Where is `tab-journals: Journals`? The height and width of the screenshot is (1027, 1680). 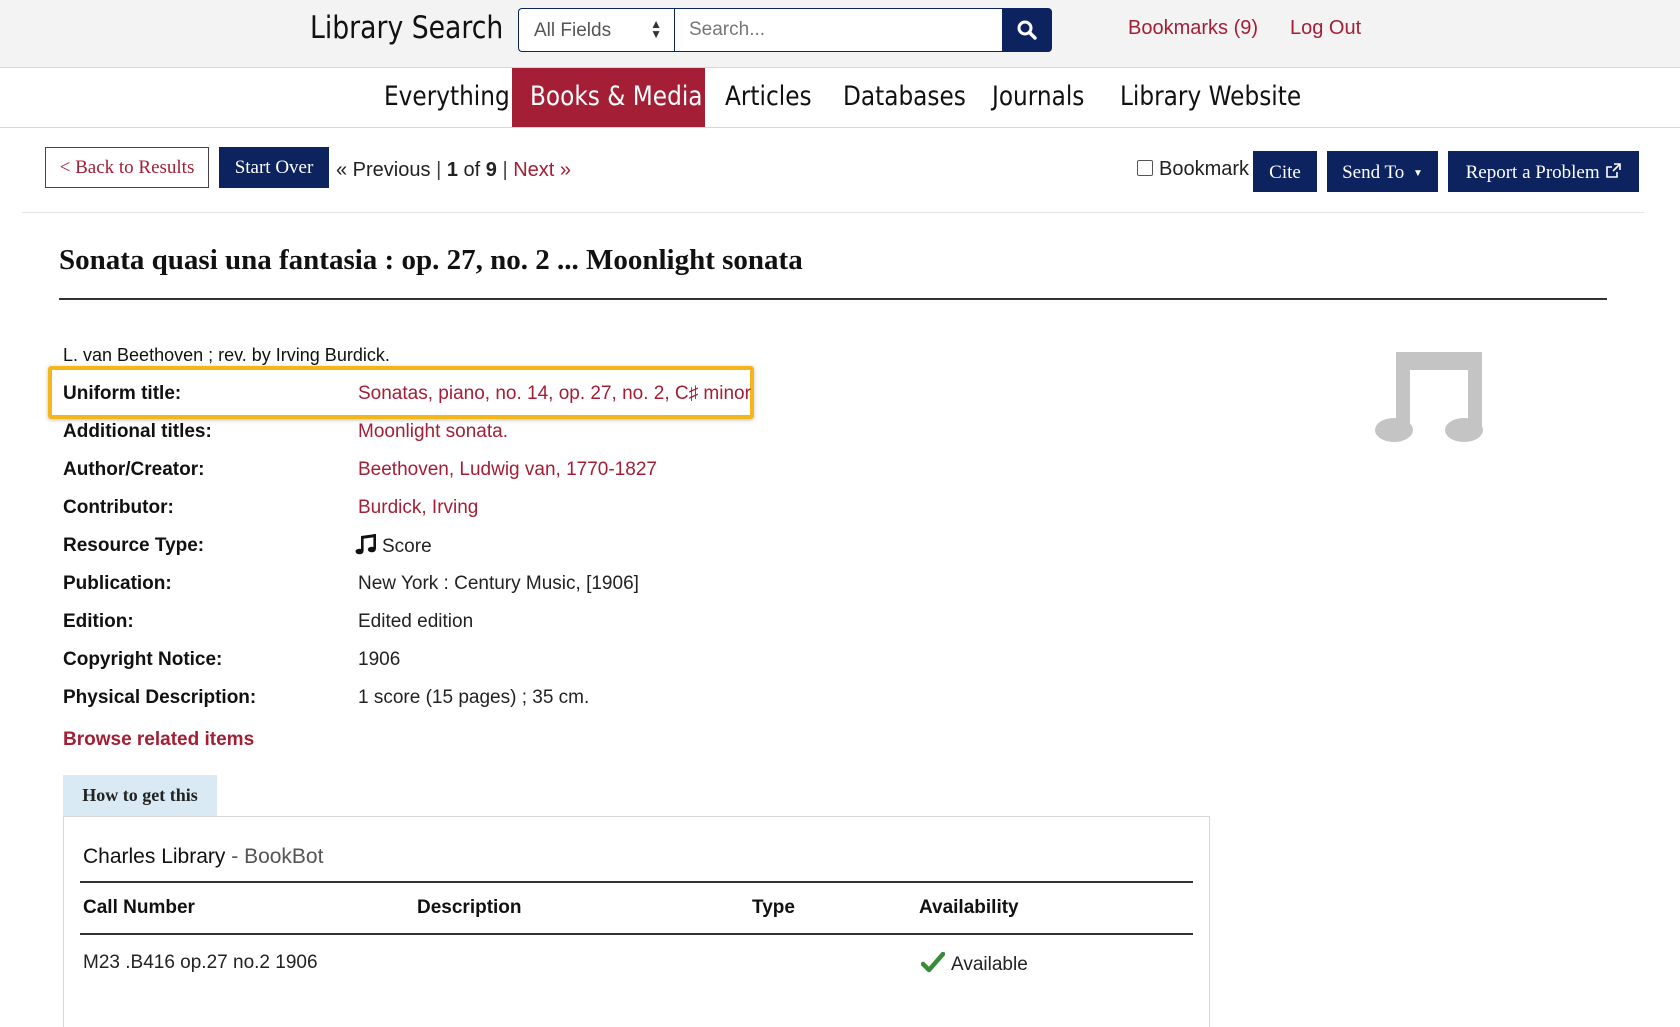
tab-journals: Journals is located at coordinates (1038, 97).